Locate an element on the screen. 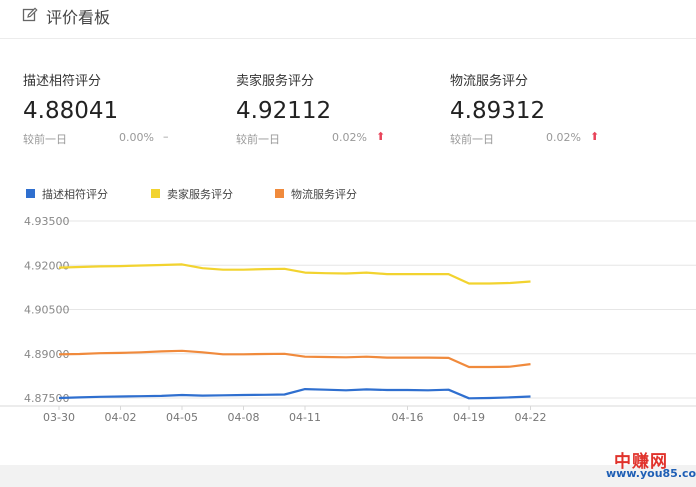 The height and width of the screenshot is (487, 696). metric-value: 4.89312 is located at coordinates (498, 111).